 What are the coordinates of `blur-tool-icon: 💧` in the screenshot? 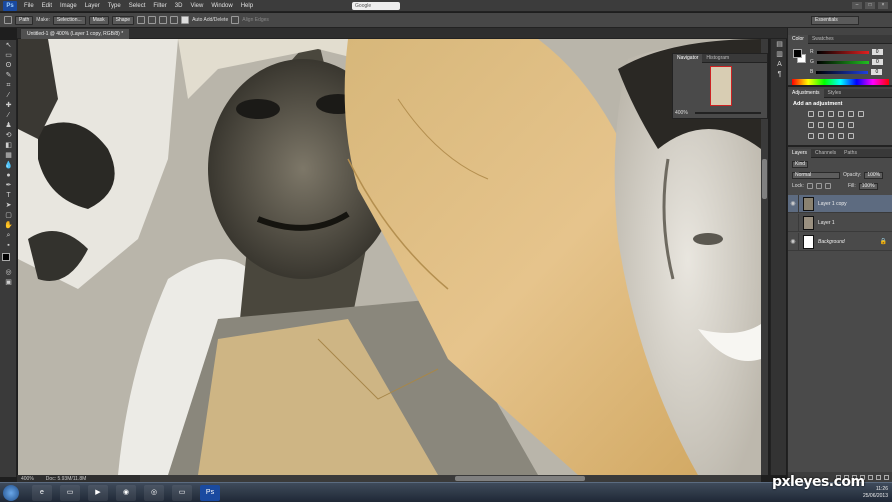 It's located at (8, 165).